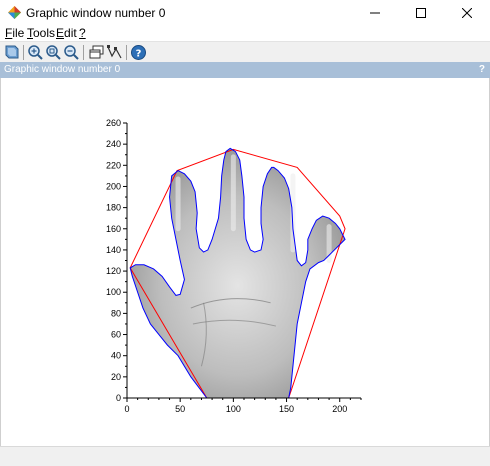 This screenshot has width=490, height=466. I want to click on maximize-icon, so click(421, 12).